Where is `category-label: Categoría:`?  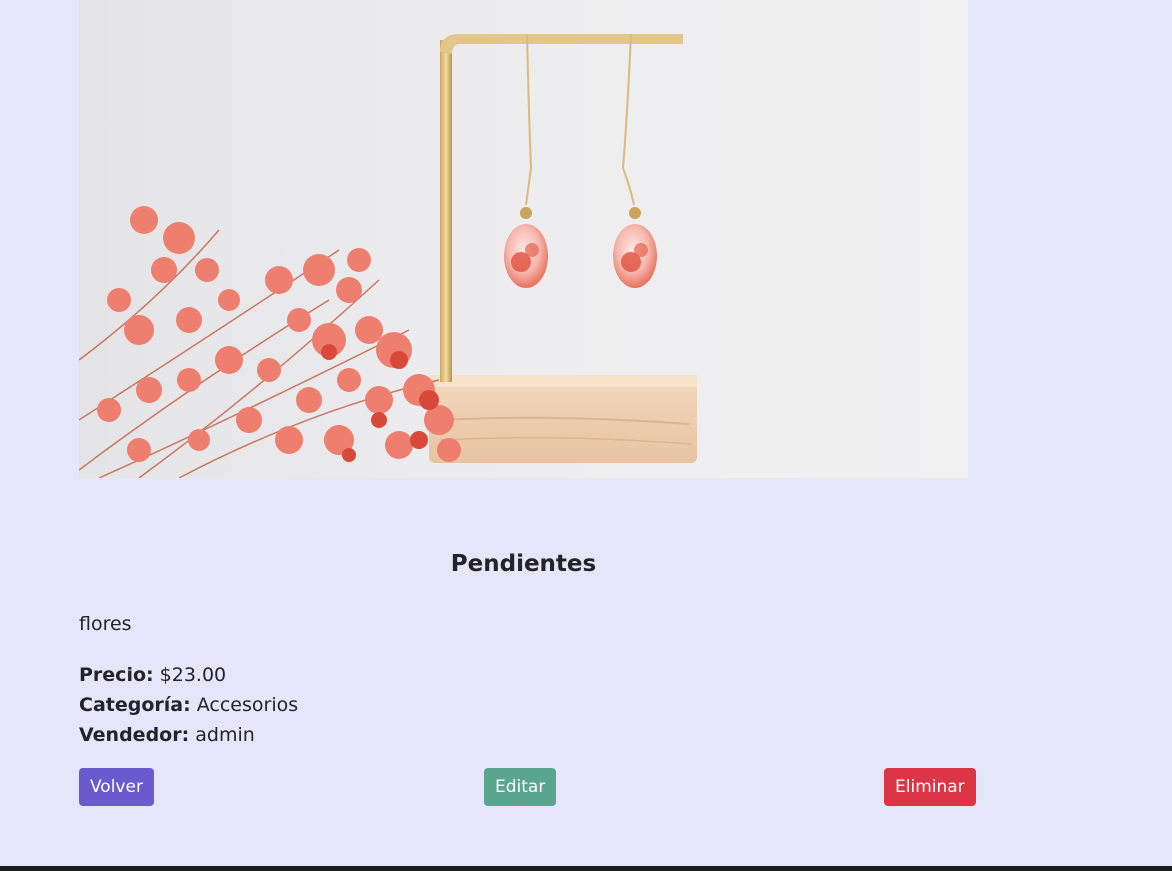
category-label: Categoría: is located at coordinates (135, 705).